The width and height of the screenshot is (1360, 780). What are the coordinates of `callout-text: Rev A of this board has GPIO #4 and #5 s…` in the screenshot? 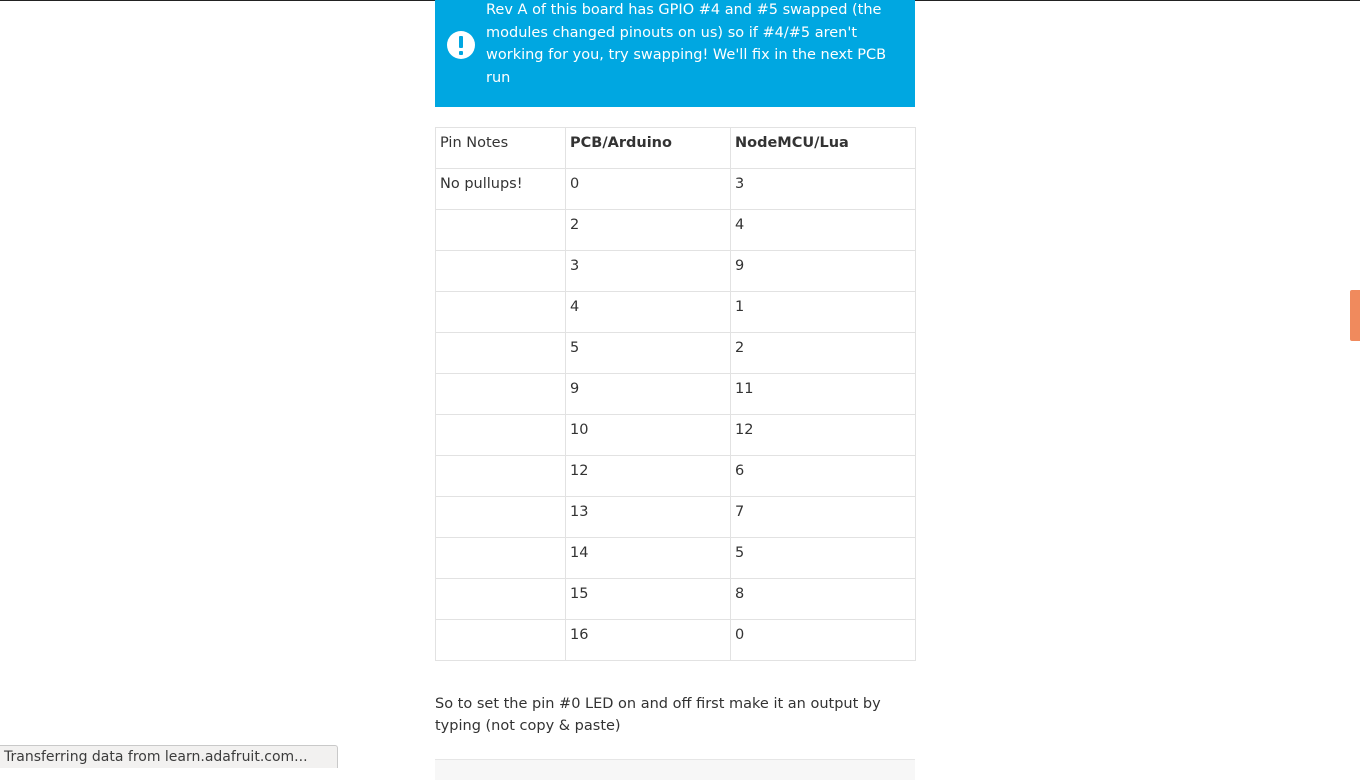 It's located at (686, 44).